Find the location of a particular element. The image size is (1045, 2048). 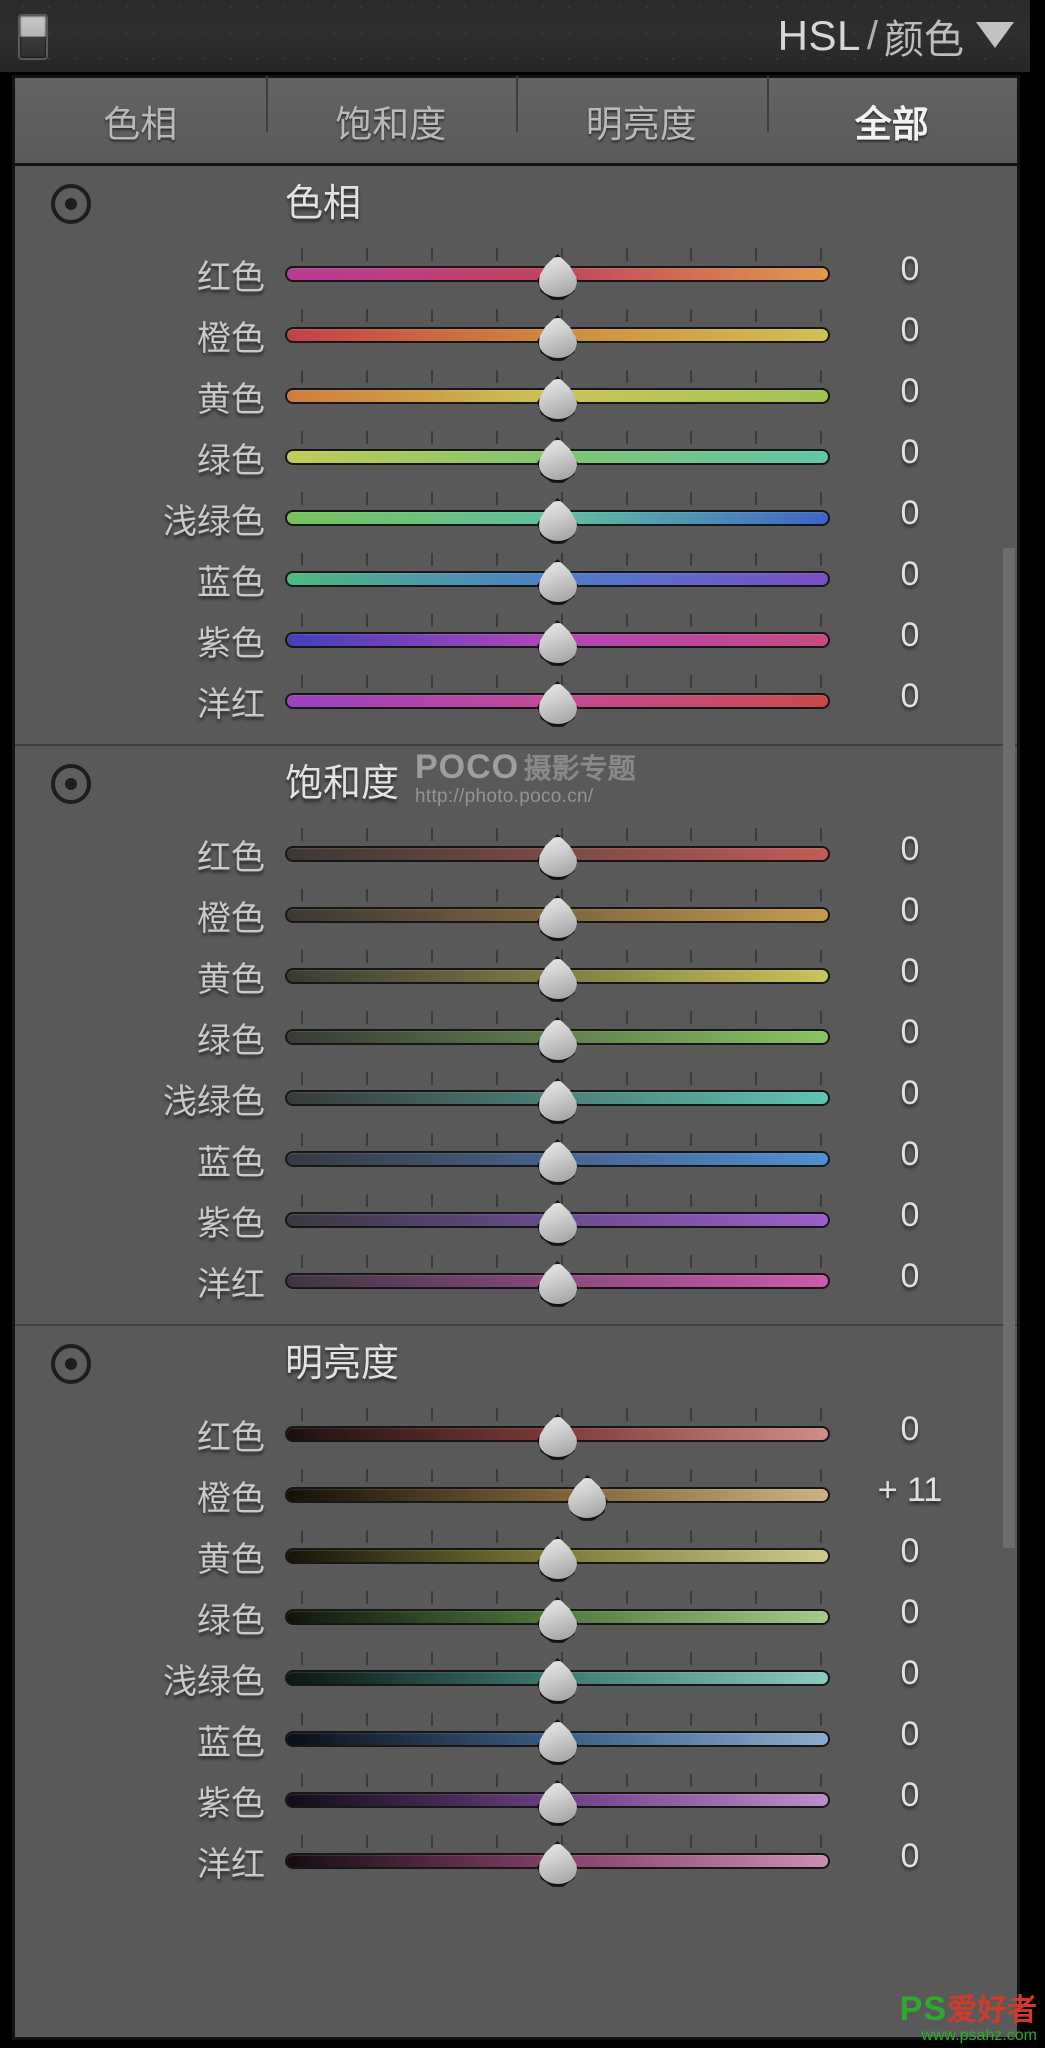

slider-track is located at coordinates (557, 1495).